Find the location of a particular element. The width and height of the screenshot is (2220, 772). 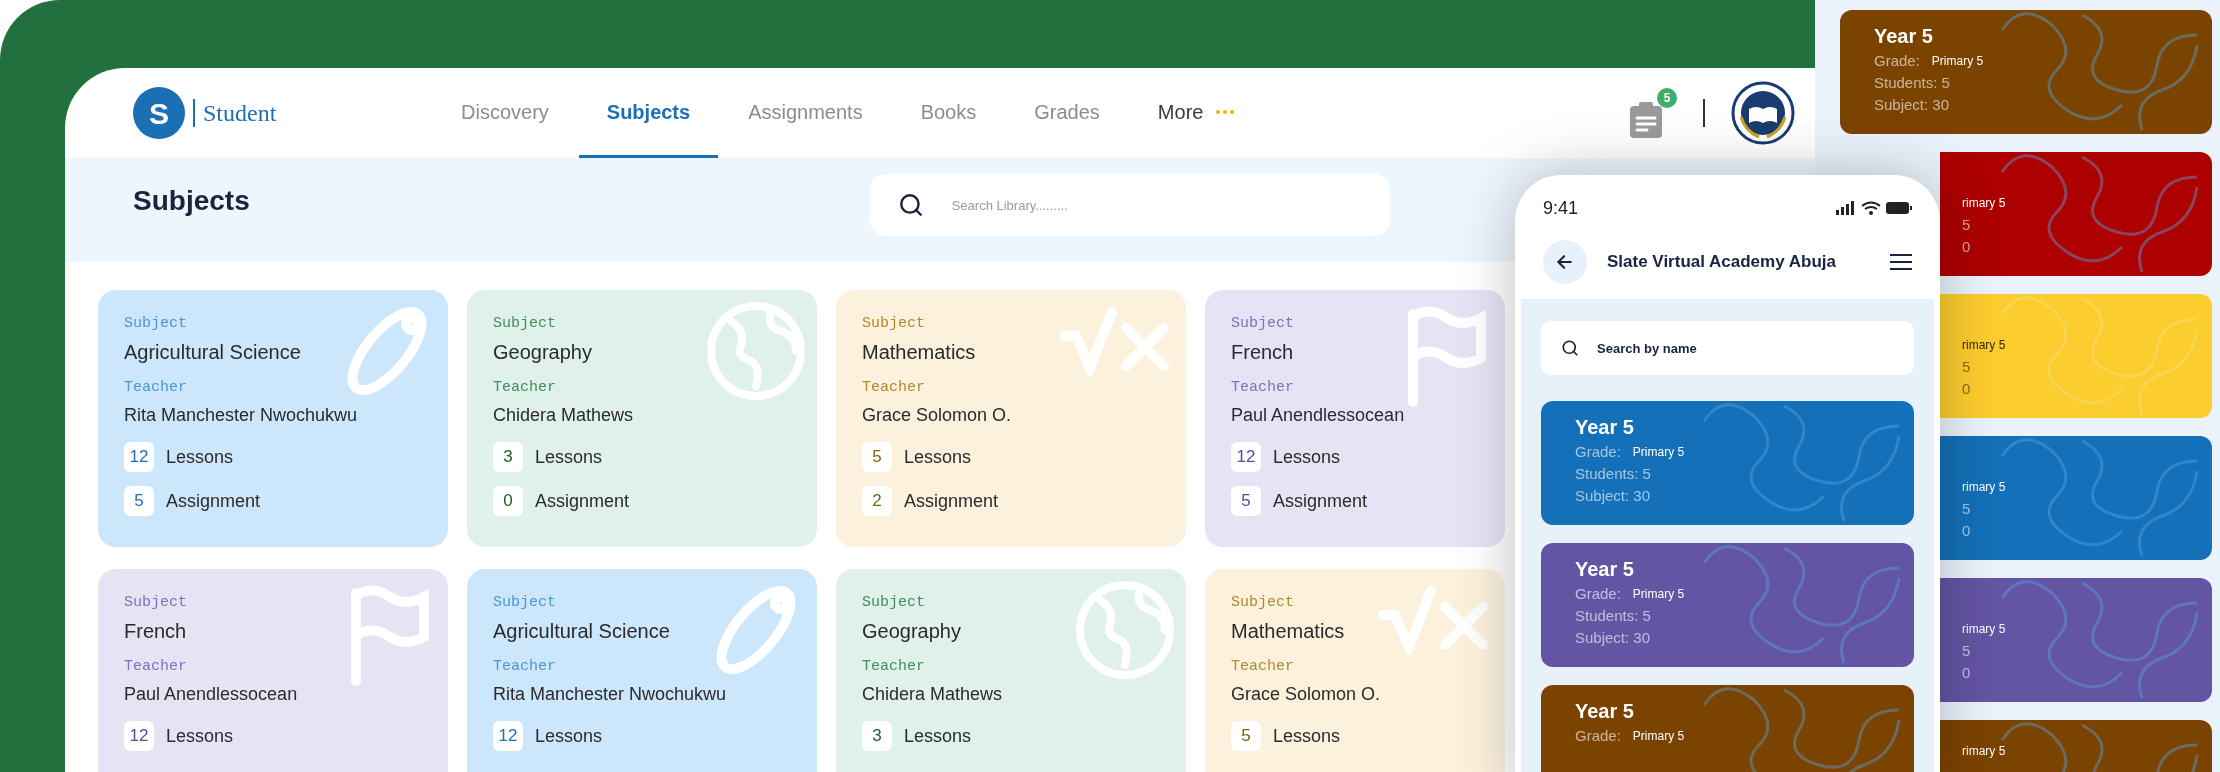

subject-card: Subject Geography Teacher Chidera Mathews 3 Lessons is located at coordinates (1011, 670).